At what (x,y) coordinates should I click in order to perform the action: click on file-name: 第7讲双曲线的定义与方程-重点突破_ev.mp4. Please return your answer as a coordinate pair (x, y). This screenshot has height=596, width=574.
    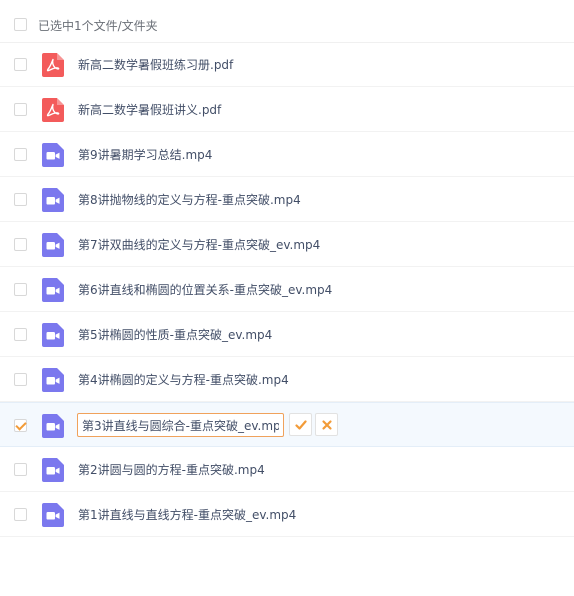
    Looking at the image, I should click on (199, 244).